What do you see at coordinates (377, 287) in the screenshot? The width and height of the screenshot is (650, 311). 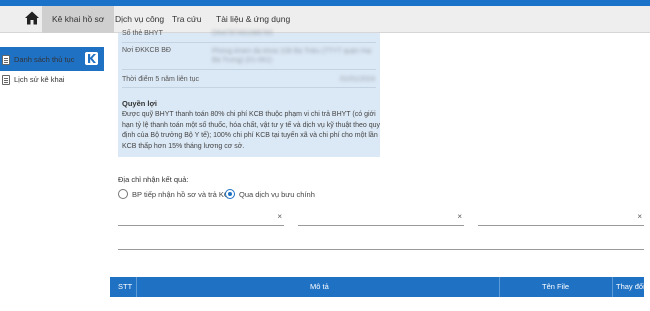 I see `attachments-table-header: STT Mô tả Tên File Thay đổi` at bounding box center [377, 287].